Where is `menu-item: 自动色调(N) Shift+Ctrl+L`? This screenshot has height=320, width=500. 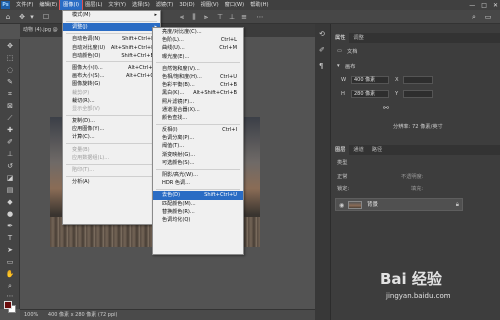 menu-item: 自动色调(N) Shift+Ctrl+L is located at coordinates (111, 39).